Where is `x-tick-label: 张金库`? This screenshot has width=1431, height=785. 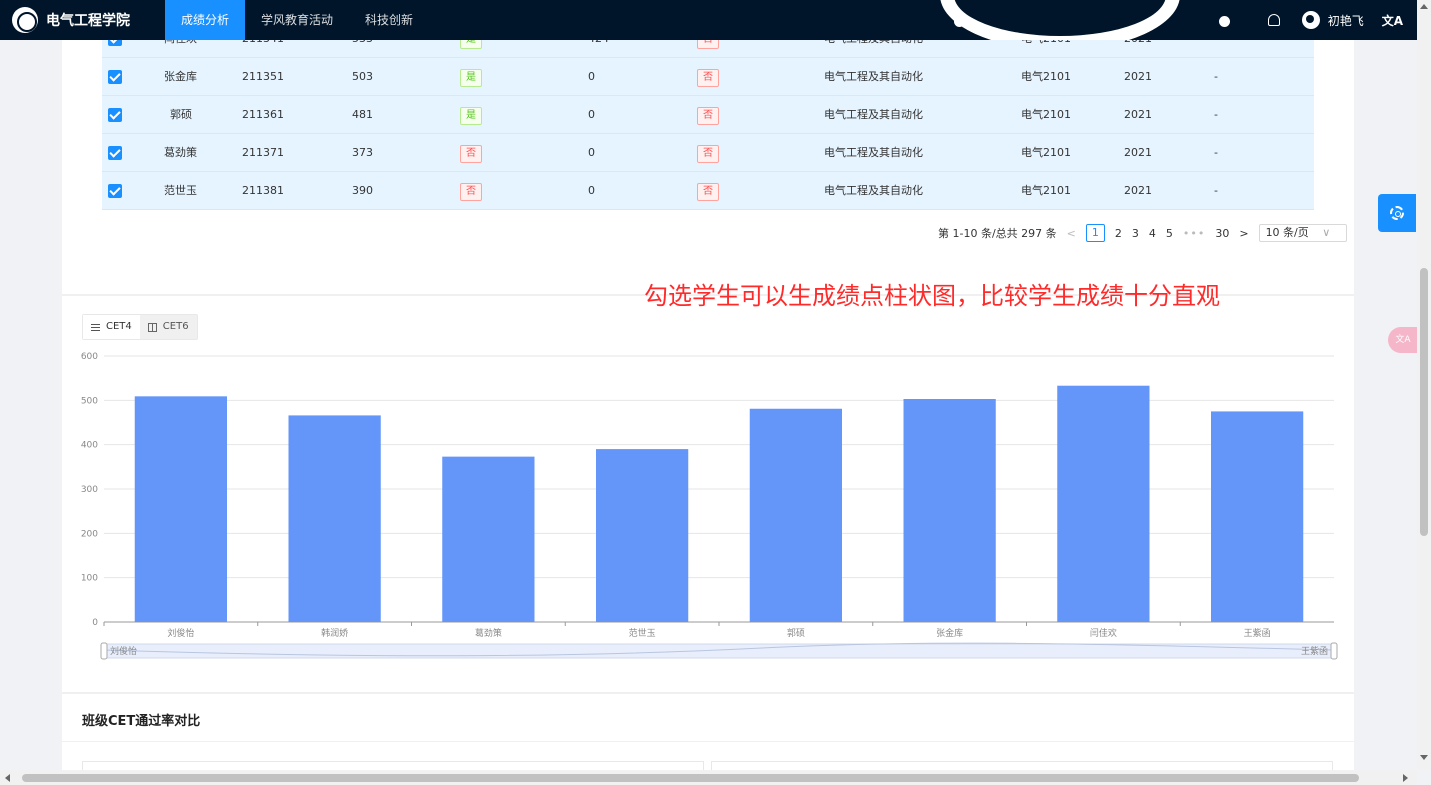 x-tick-label: 张金库 is located at coordinates (949, 633).